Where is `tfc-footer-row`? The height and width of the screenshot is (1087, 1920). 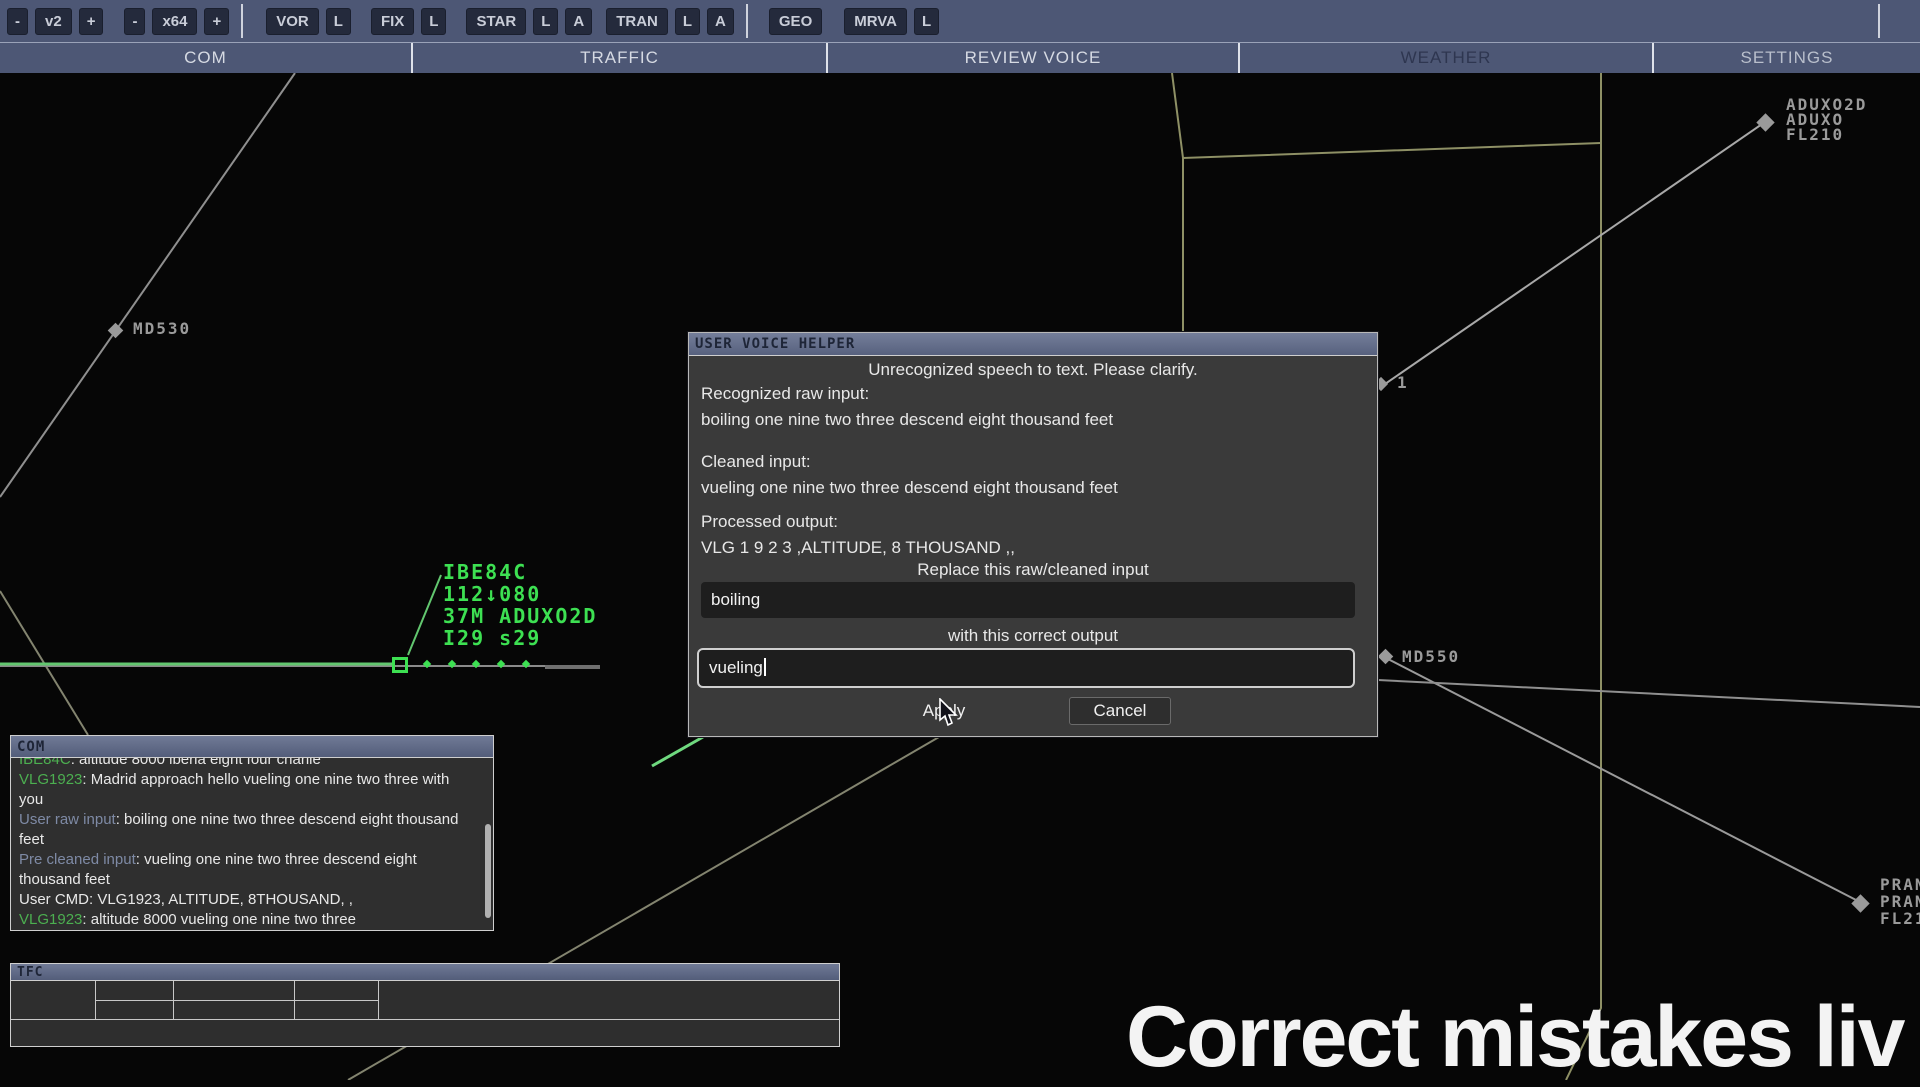 tfc-footer-row is located at coordinates (425, 1033).